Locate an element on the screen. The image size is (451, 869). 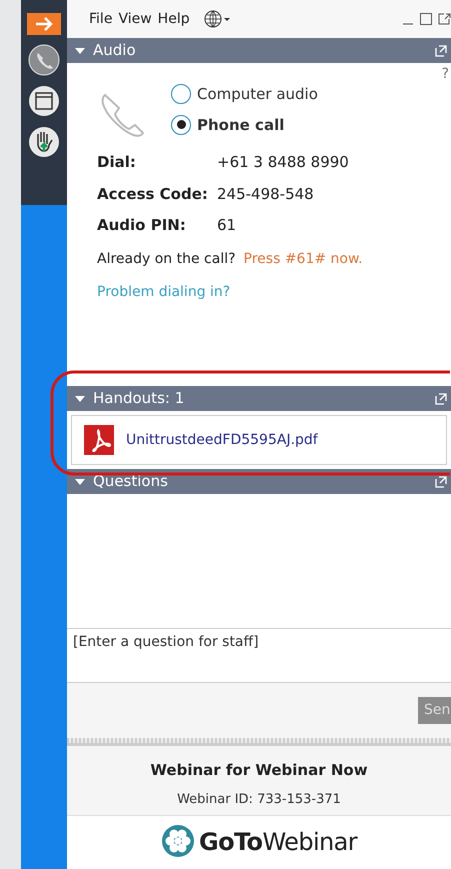
press-hint: Press #61# now. is located at coordinates (303, 259).